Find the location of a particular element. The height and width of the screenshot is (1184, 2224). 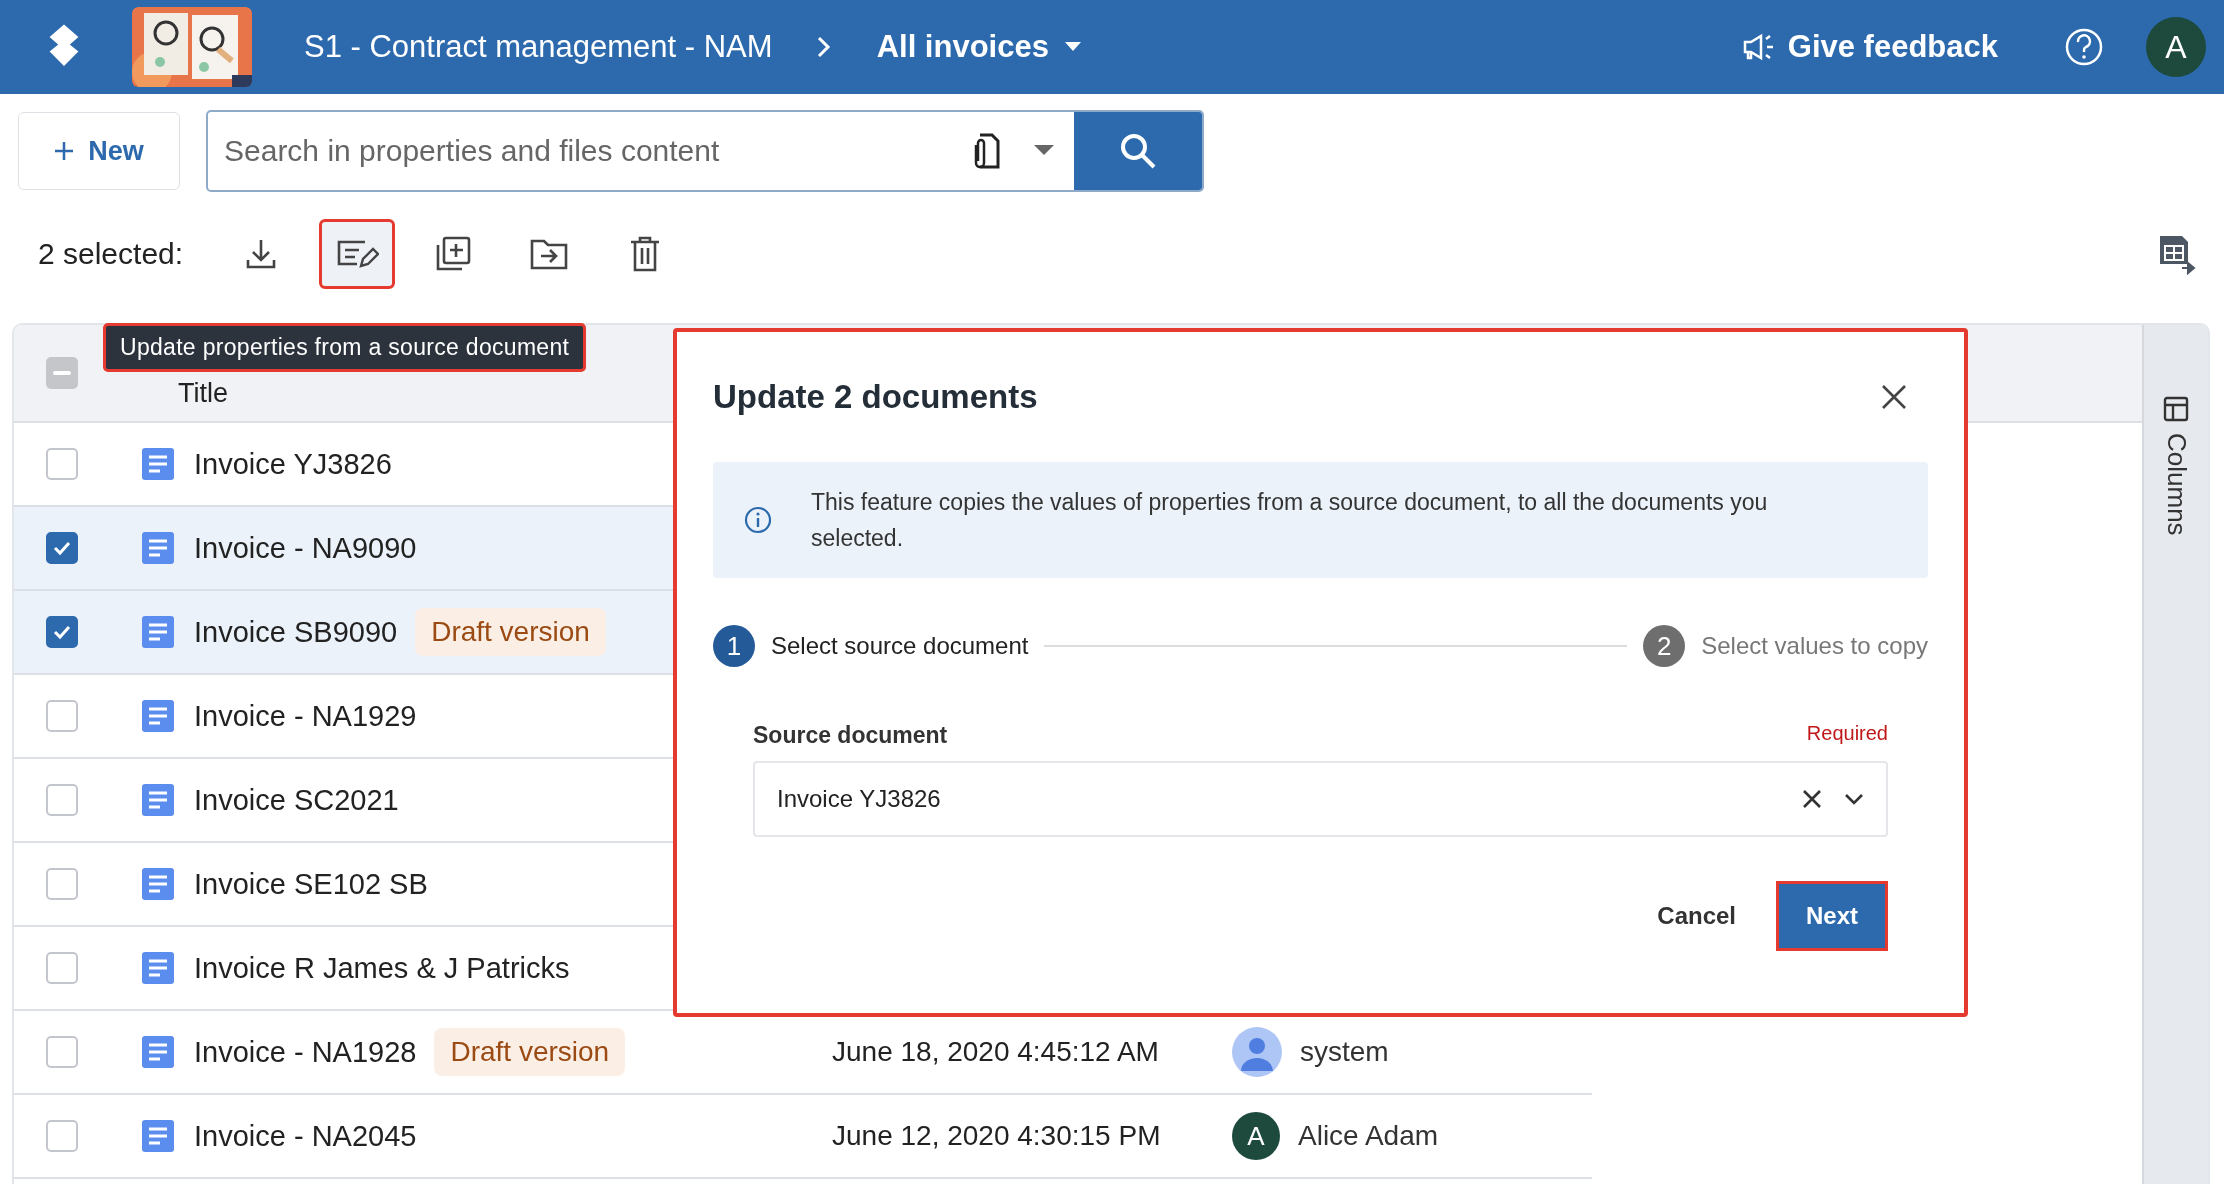

view-dropdown: All invoices is located at coordinates (978, 47).